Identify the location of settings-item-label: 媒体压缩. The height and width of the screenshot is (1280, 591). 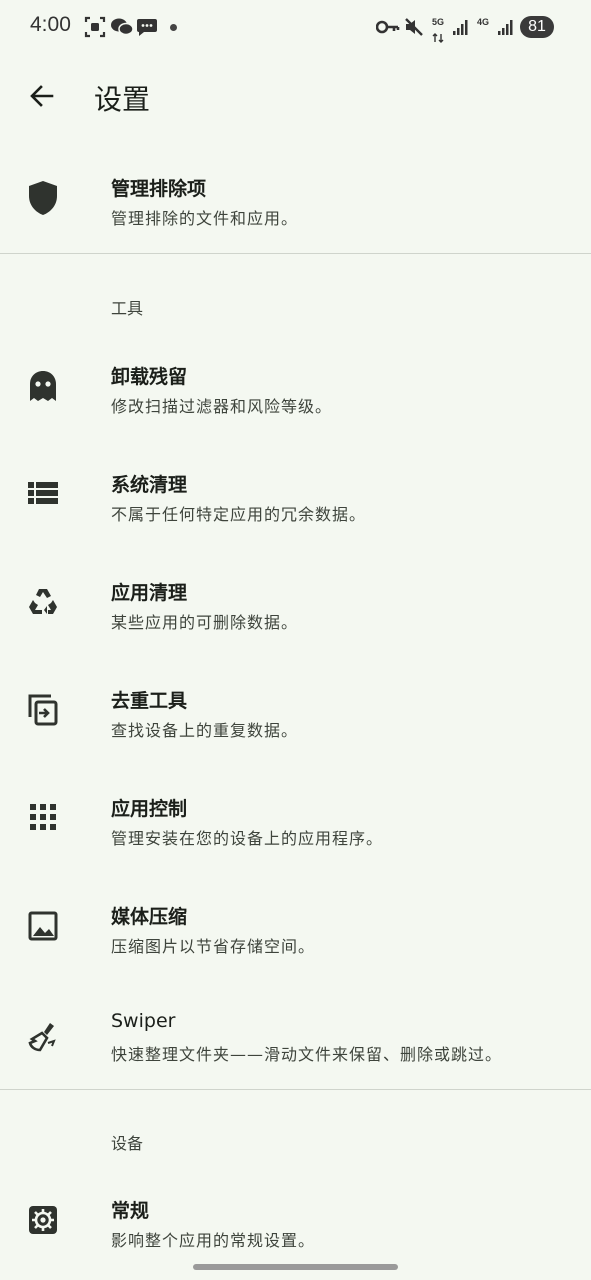
(149, 917).